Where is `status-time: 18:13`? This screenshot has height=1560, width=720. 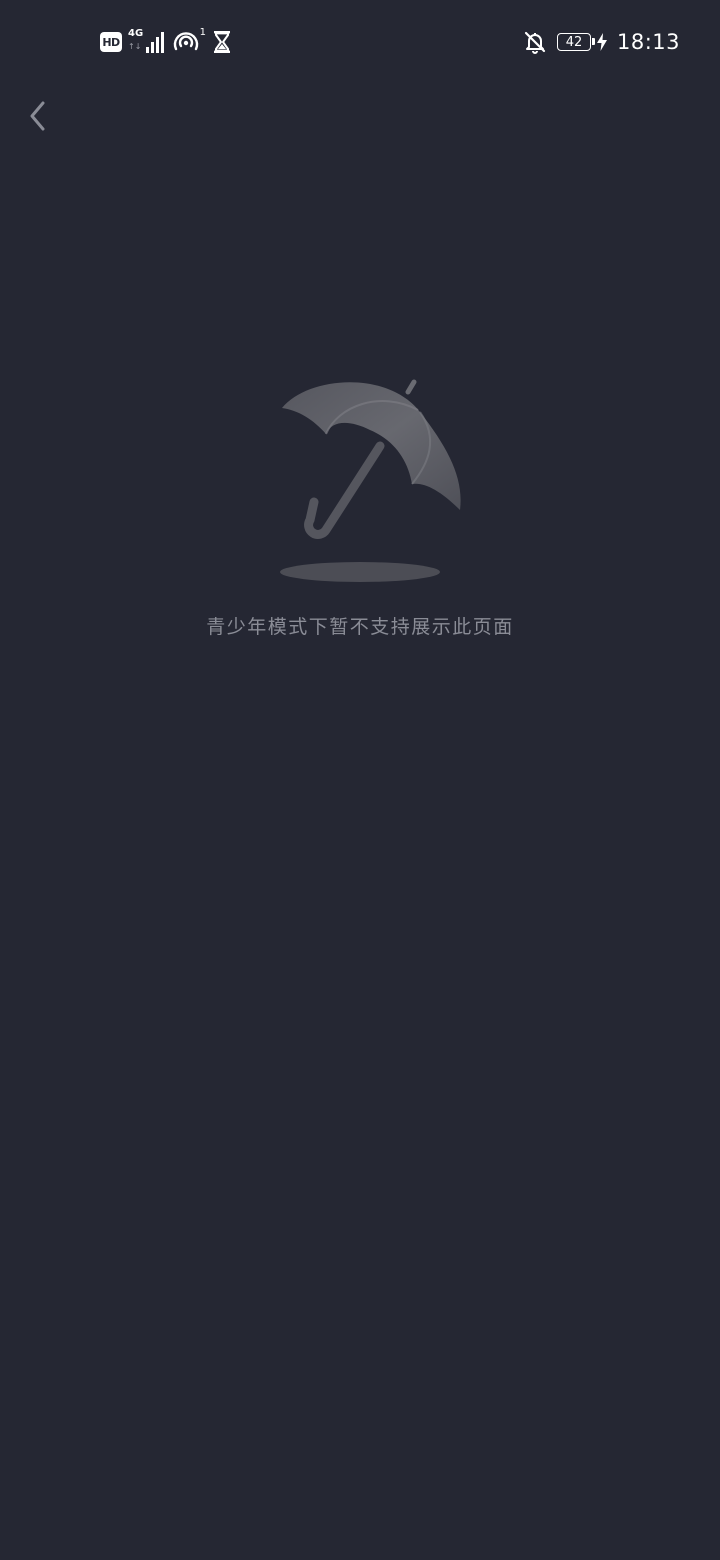 status-time: 18:13 is located at coordinates (648, 42).